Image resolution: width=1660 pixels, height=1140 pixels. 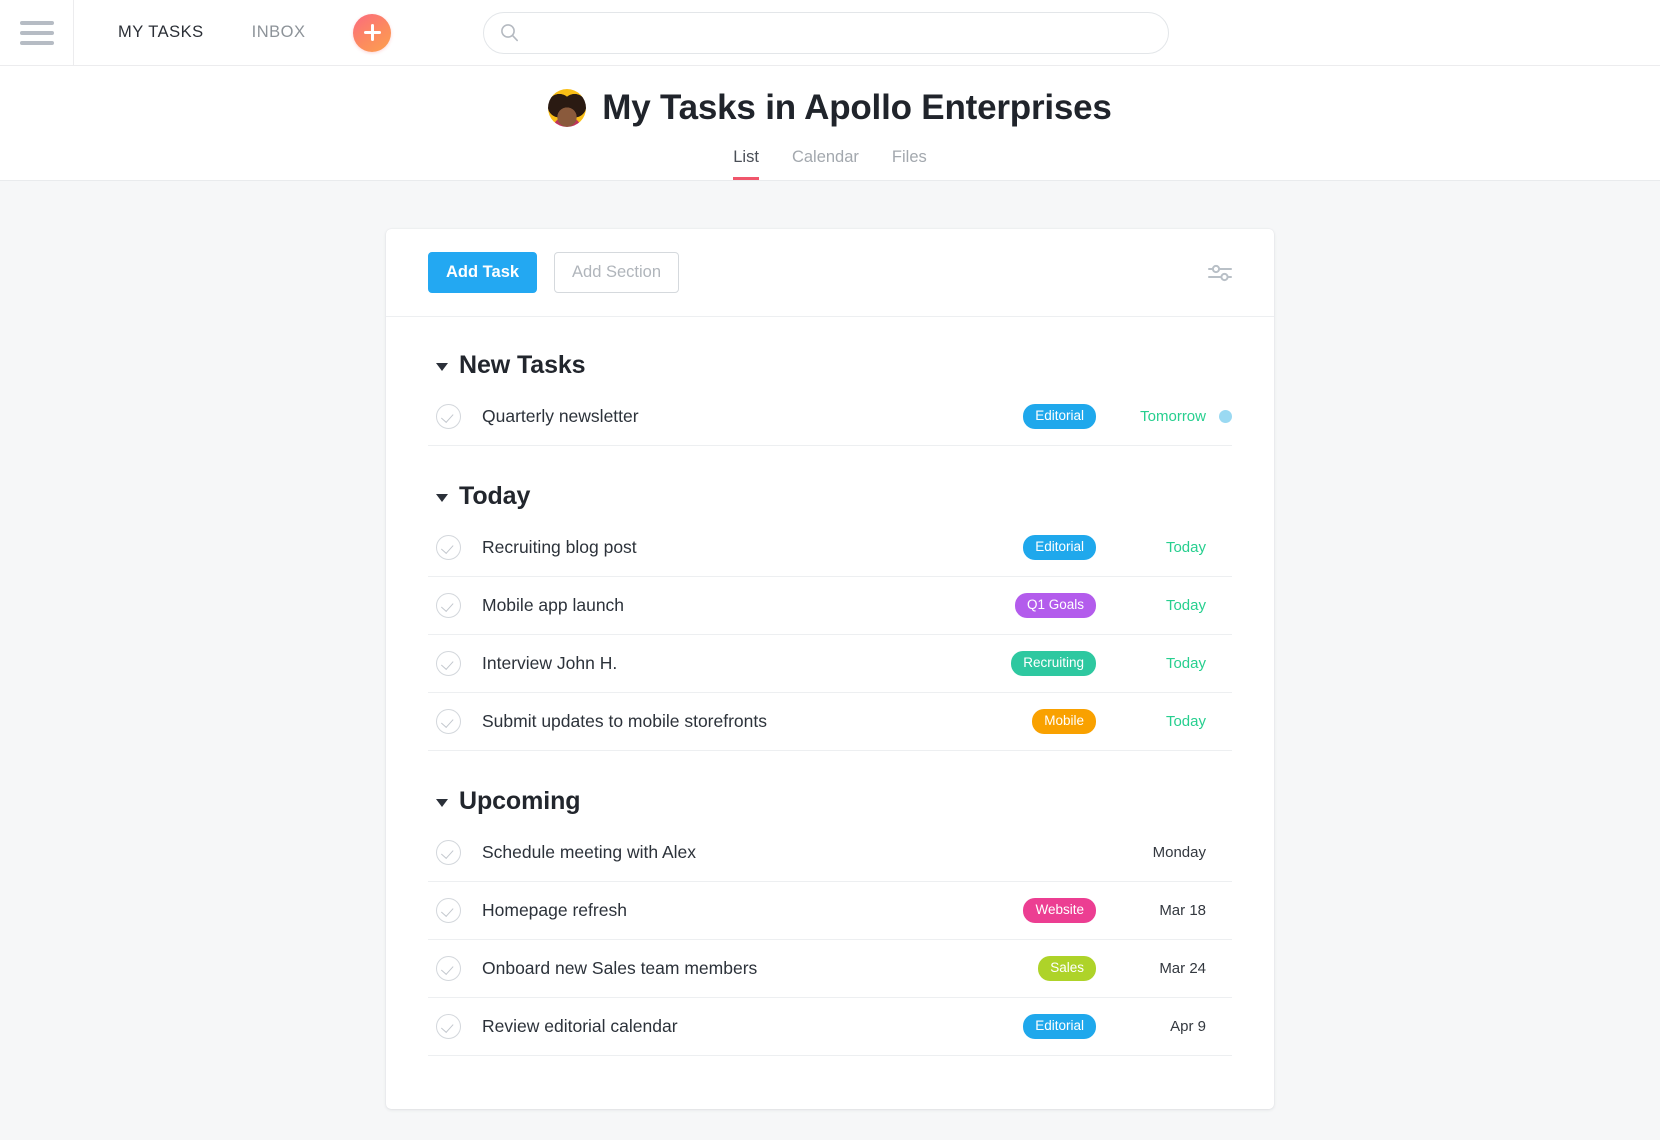 What do you see at coordinates (559, 547) in the screenshot?
I see `task-name: Recruiting blog post` at bounding box center [559, 547].